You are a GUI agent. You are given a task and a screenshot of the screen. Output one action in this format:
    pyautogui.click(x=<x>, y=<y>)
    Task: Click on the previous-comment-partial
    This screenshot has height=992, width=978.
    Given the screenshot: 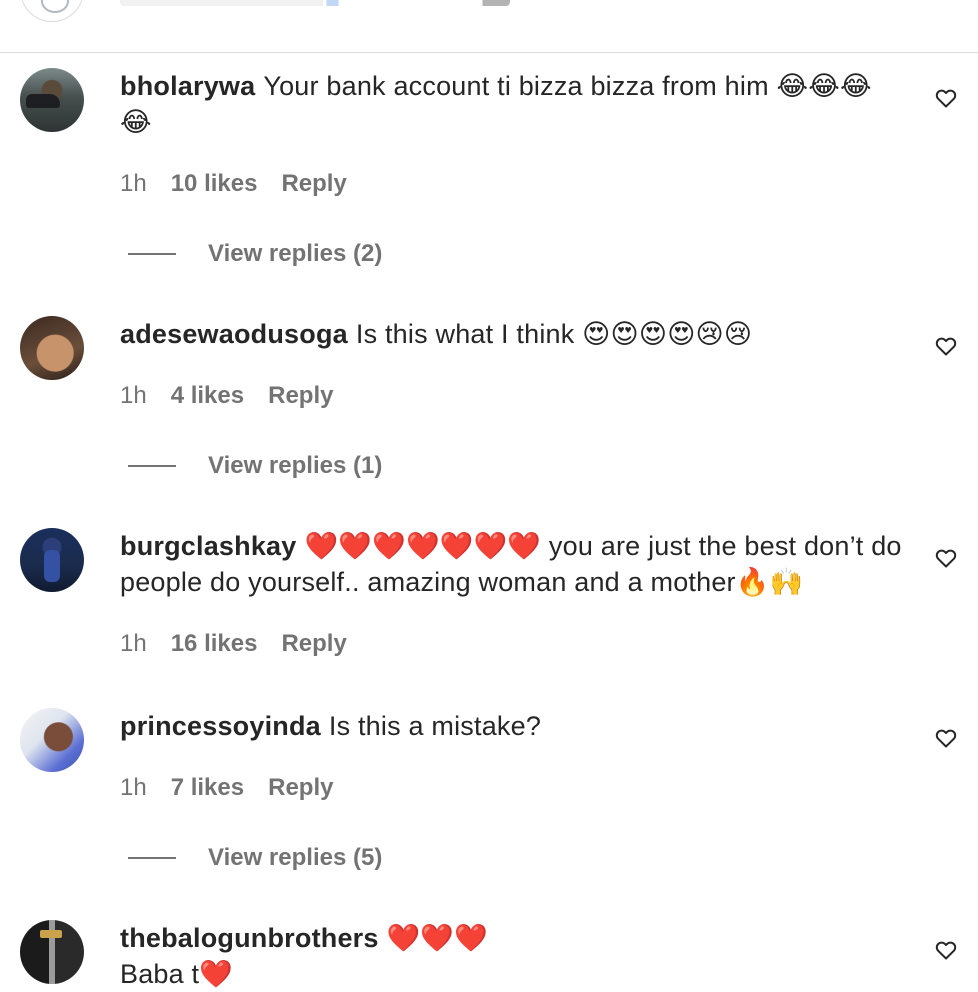 What is the action you would take?
    pyautogui.click(x=489, y=26)
    